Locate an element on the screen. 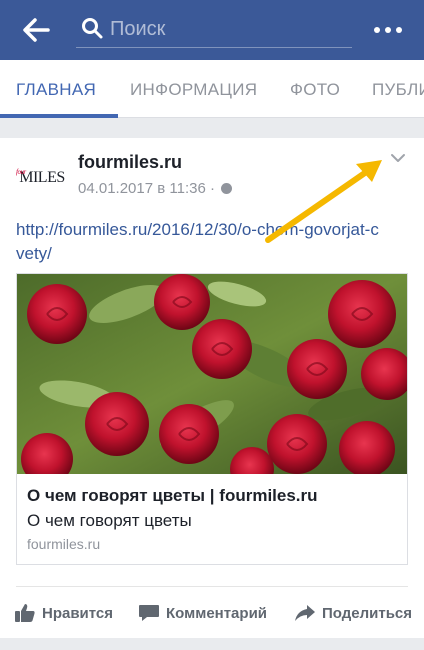 The image size is (424, 650). post-author: fourmiles.ru is located at coordinates (130, 162).